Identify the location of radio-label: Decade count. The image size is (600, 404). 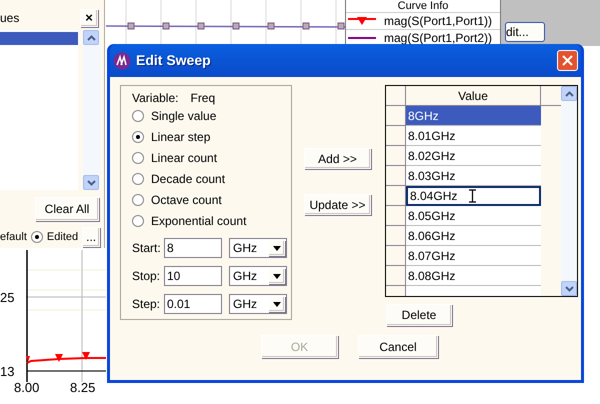
(188, 179).